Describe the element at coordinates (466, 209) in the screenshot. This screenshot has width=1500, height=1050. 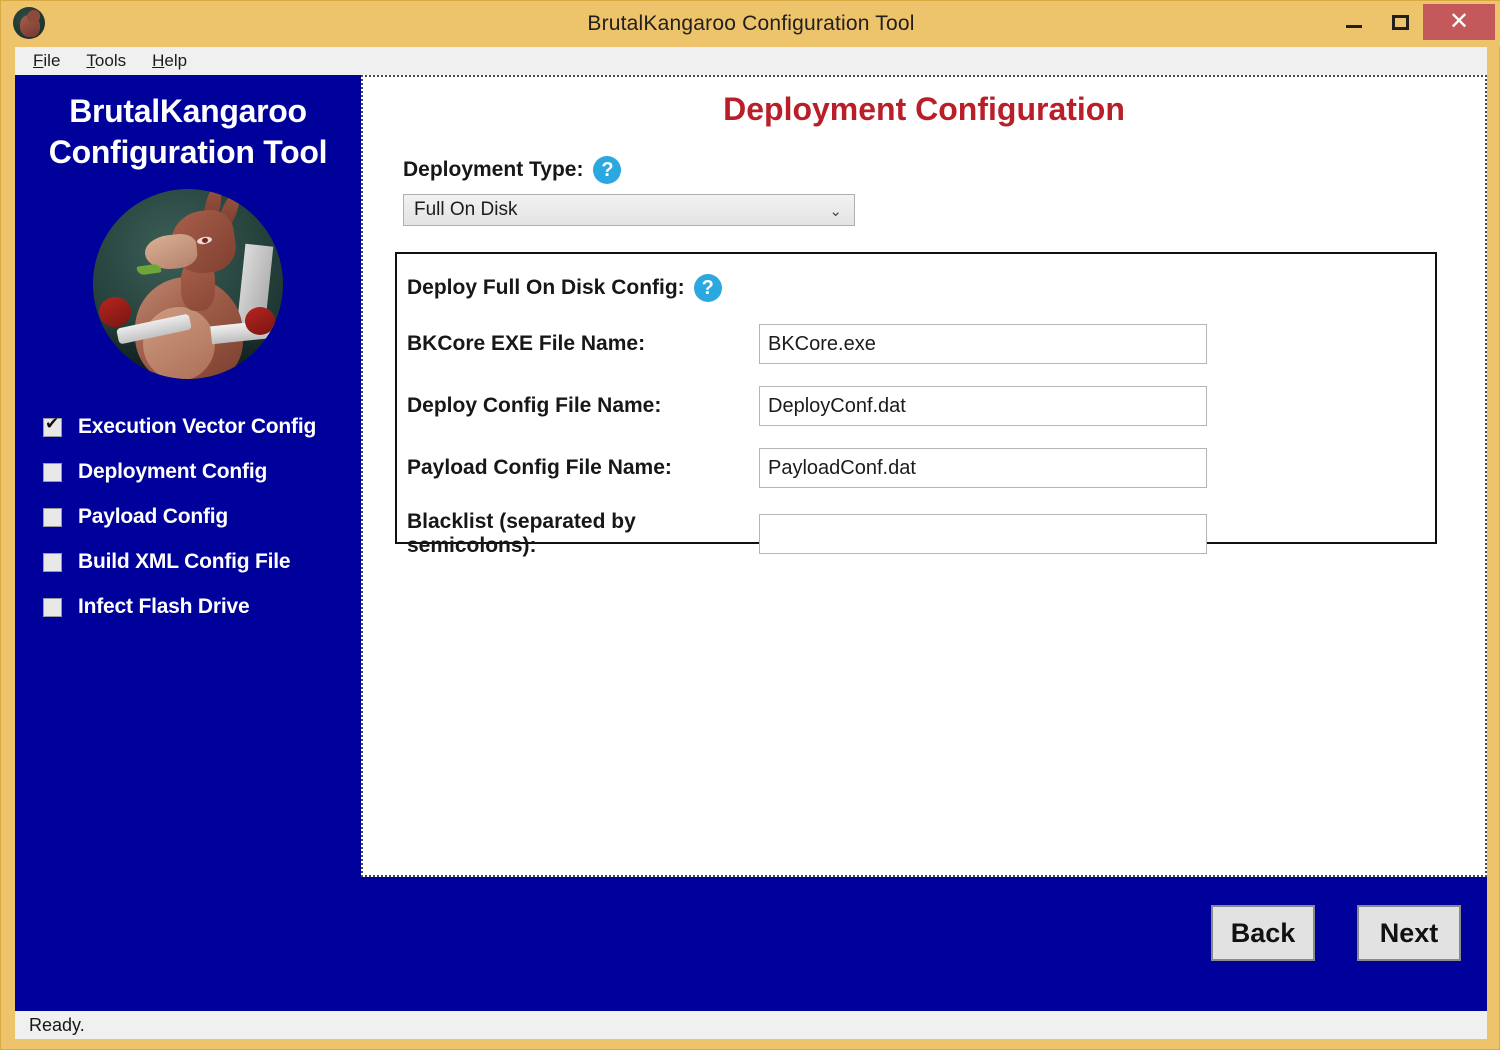
I see `deployment-type-selected-value: Full On Disk` at that location.